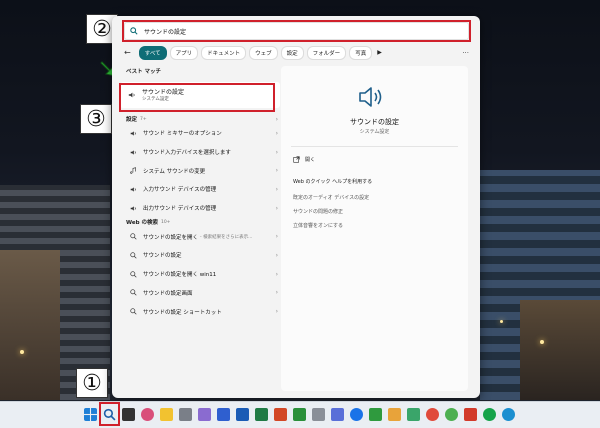 Image resolution: width=600 pixels, height=428 pixels. What do you see at coordinates (356, 414) in the screenshot?
I see `messenger-icon` at bounding box center [356, 414].